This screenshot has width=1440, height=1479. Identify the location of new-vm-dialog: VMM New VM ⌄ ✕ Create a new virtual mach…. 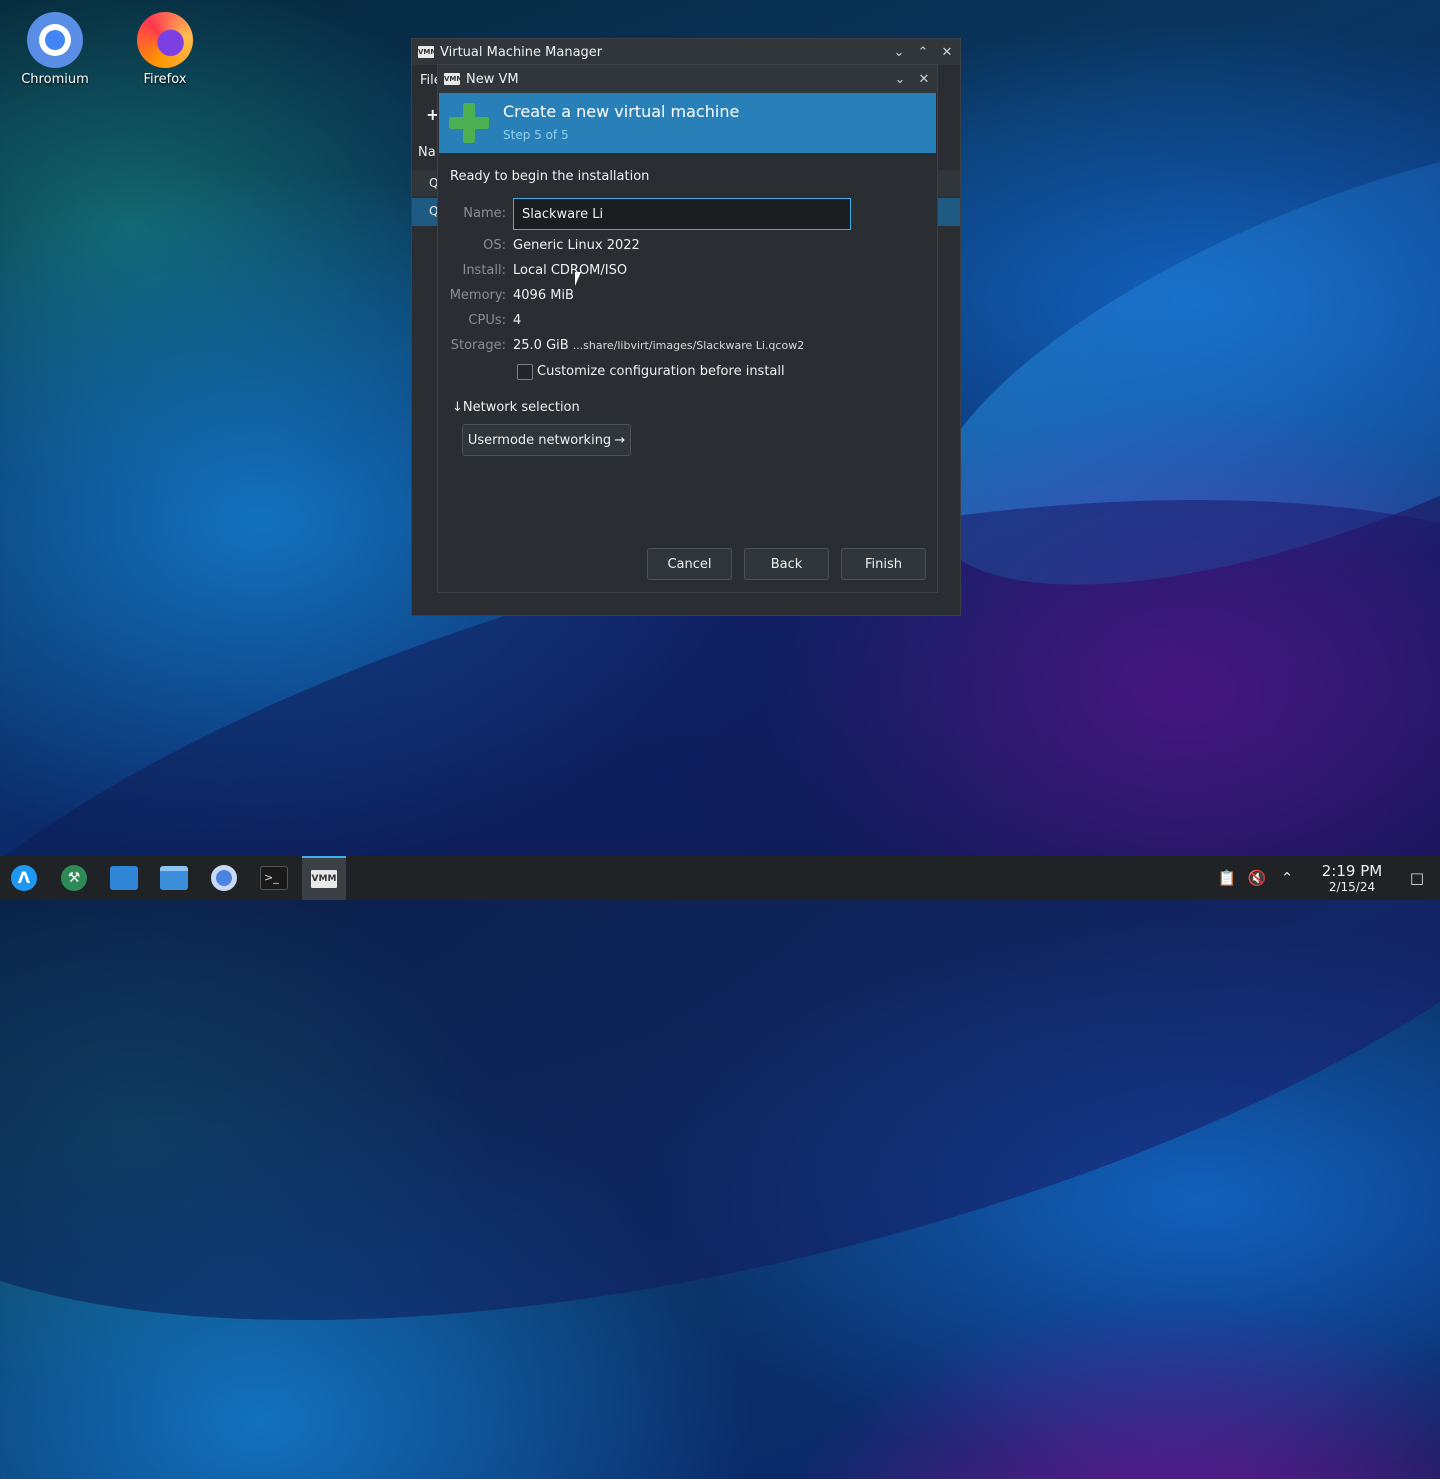
(687, 328).